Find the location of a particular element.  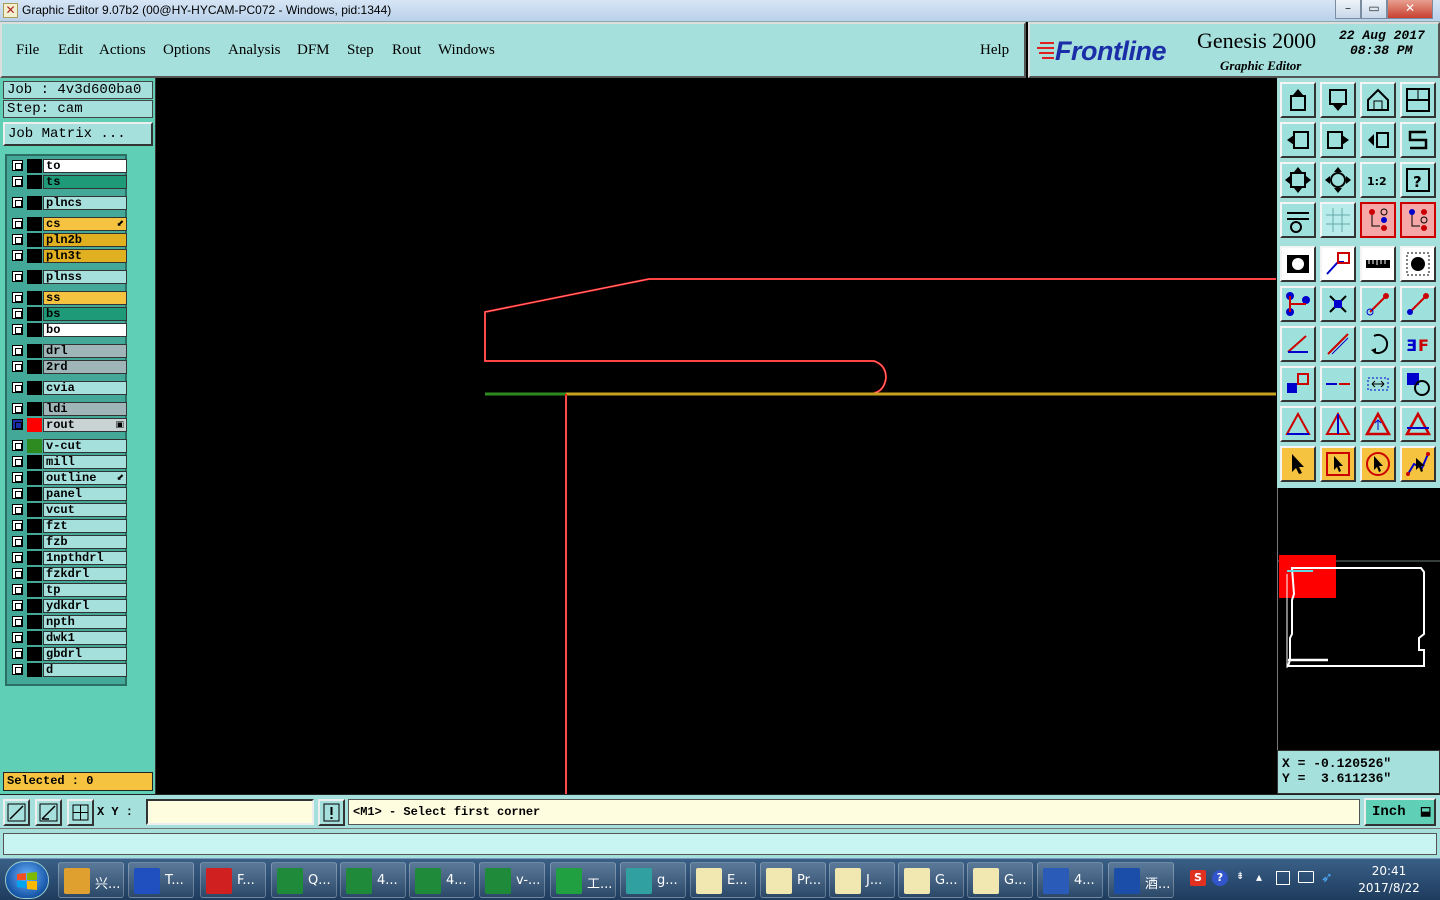

layer-name: bs is located at coordinates (85, 314).